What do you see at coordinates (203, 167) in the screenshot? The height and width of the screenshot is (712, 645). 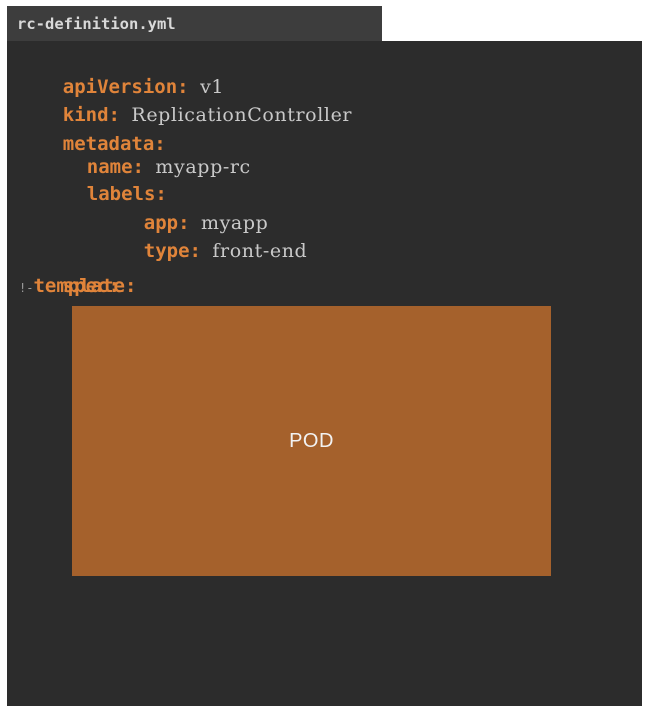 I see `yaml-value-name: myapp-rc` at bounding box center [203, 167].